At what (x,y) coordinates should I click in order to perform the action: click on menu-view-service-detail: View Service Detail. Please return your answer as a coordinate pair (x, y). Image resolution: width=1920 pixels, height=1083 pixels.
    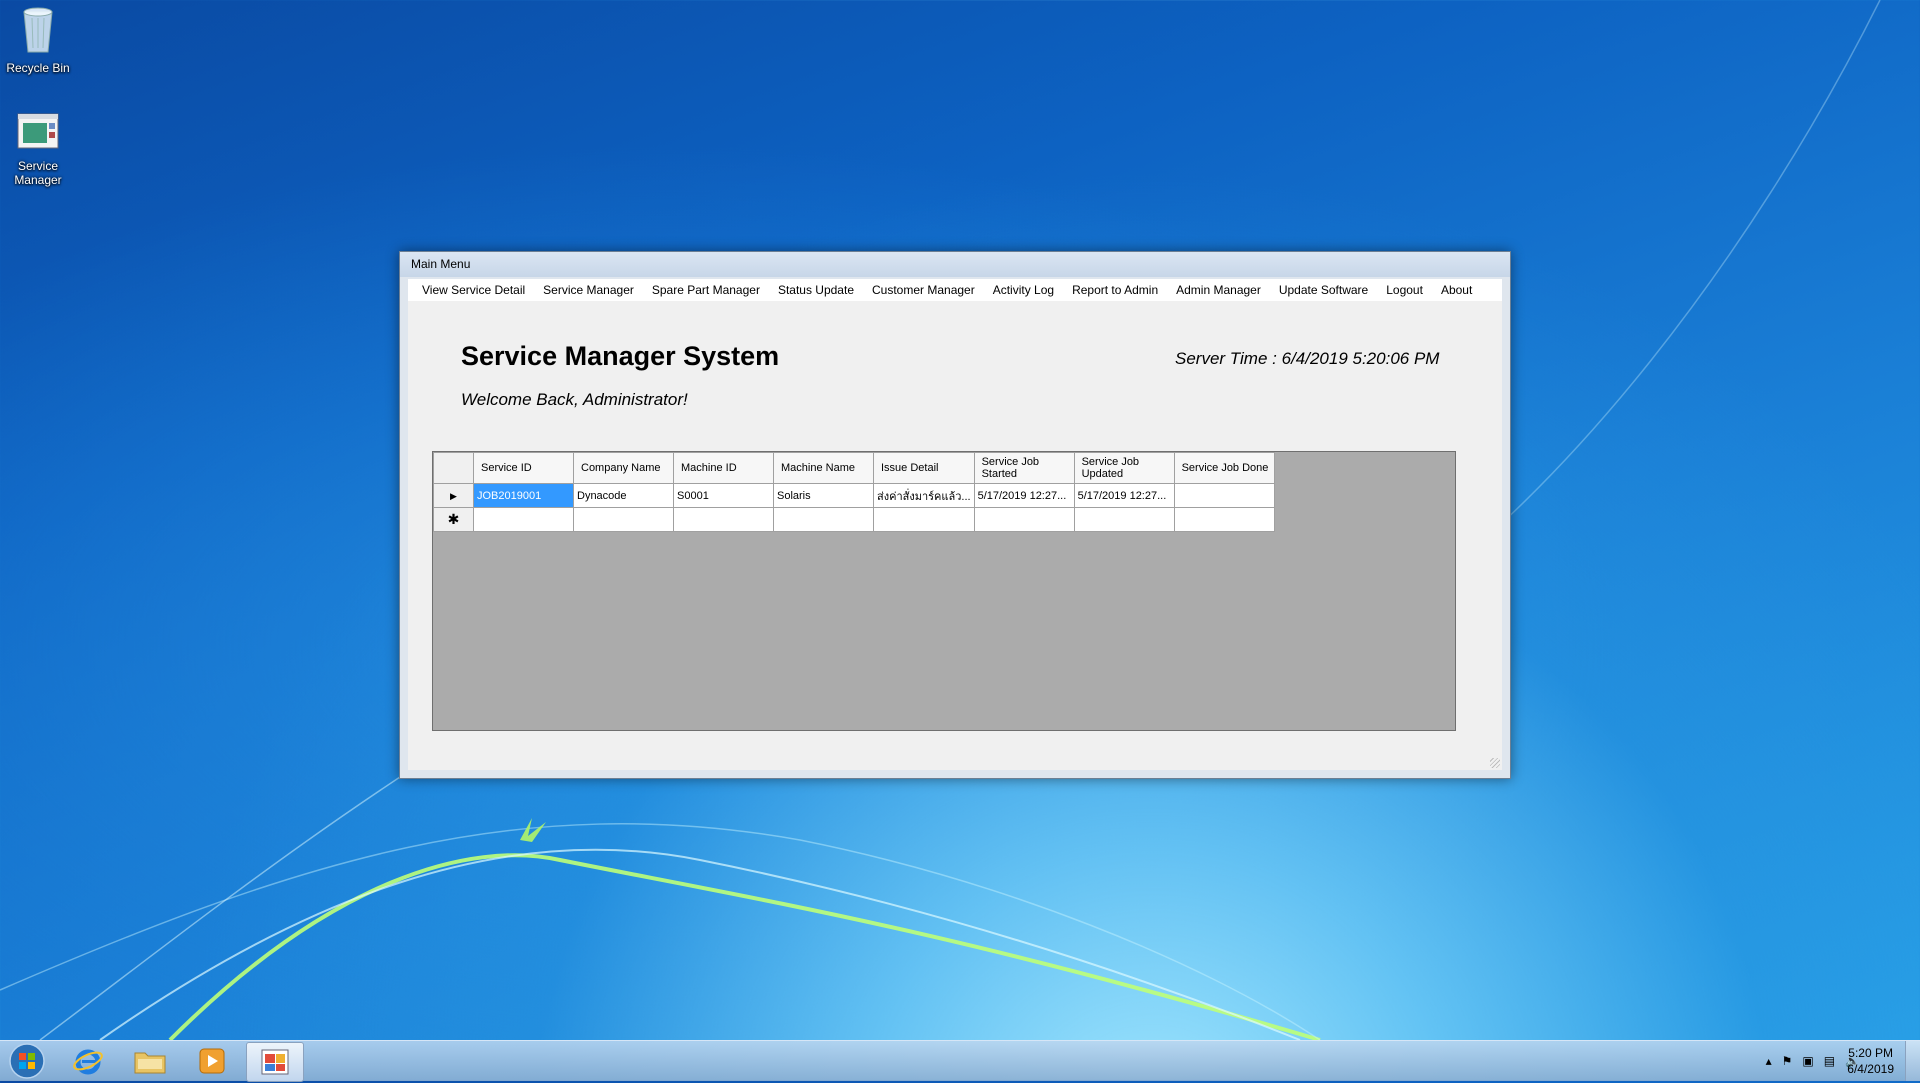
    Looking at the image, I should click on (473, 290).